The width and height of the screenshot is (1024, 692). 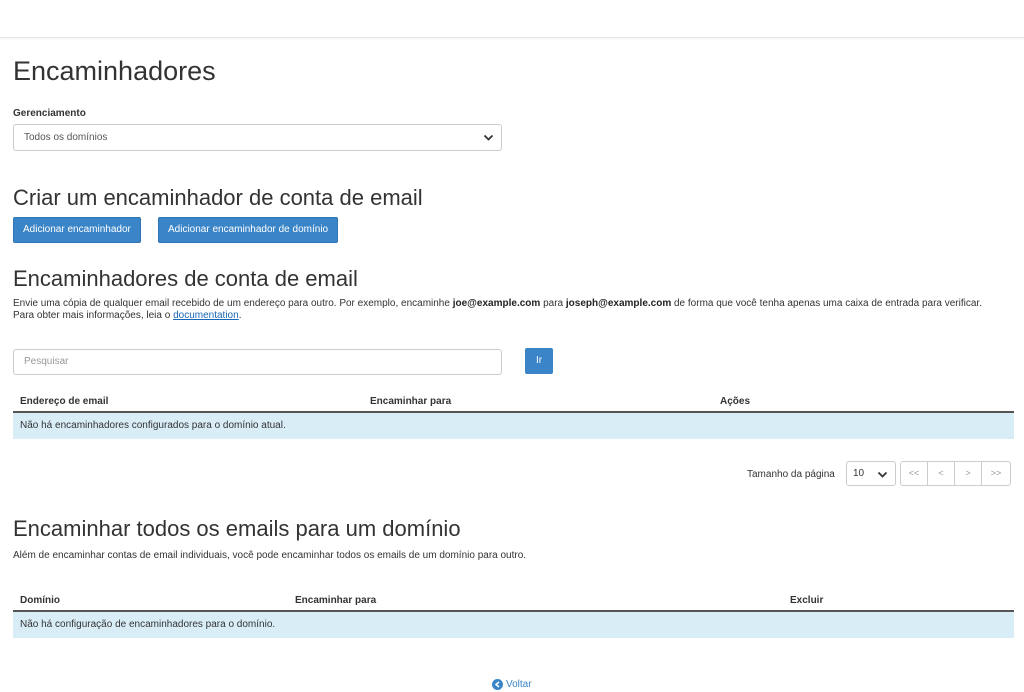 What do you see at coordinates (513, 402) in the screenshot?
I see `table-header: Endereço de email Encaminhar para Ações` at bounding box center [513, 402].